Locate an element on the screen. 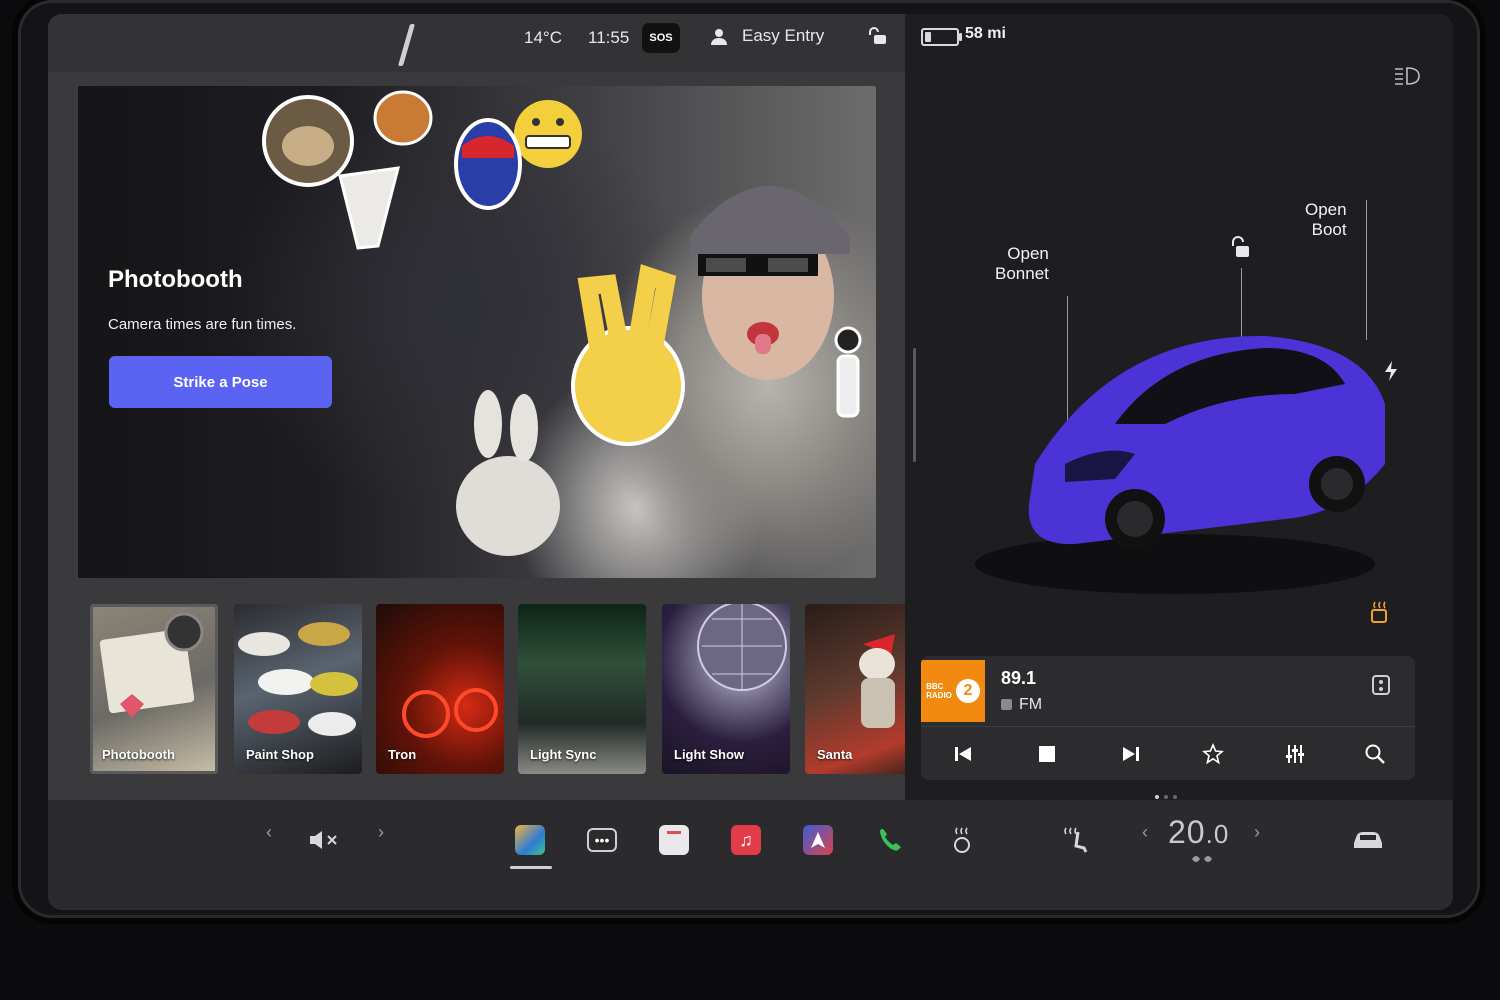  music-icon: ♫ is located at coordinates (746, 840).